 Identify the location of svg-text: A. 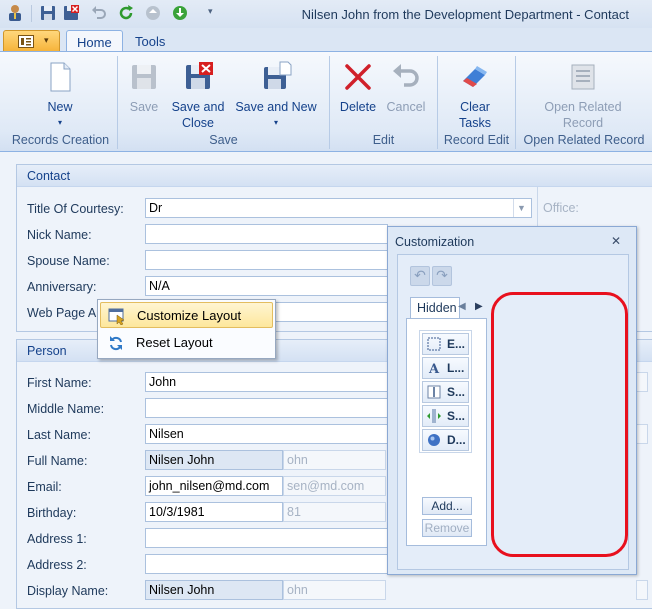
(434, 368).